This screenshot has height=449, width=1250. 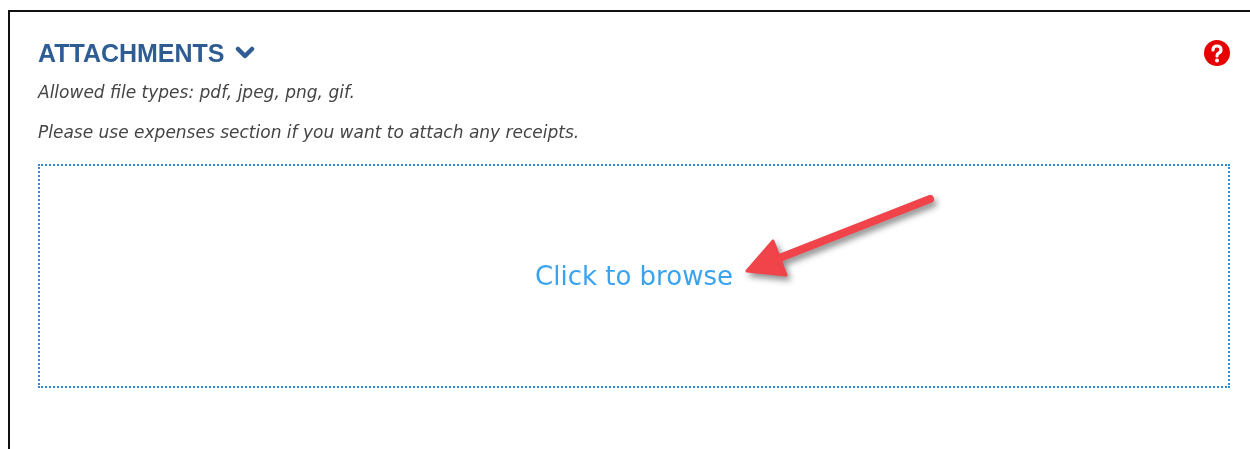 What do you see at coordinates (197, 92) in the screenshot?
I see `note-text: Allowed file types: pdf, jpeg, png, gif.` at bounding box center [197, 92].